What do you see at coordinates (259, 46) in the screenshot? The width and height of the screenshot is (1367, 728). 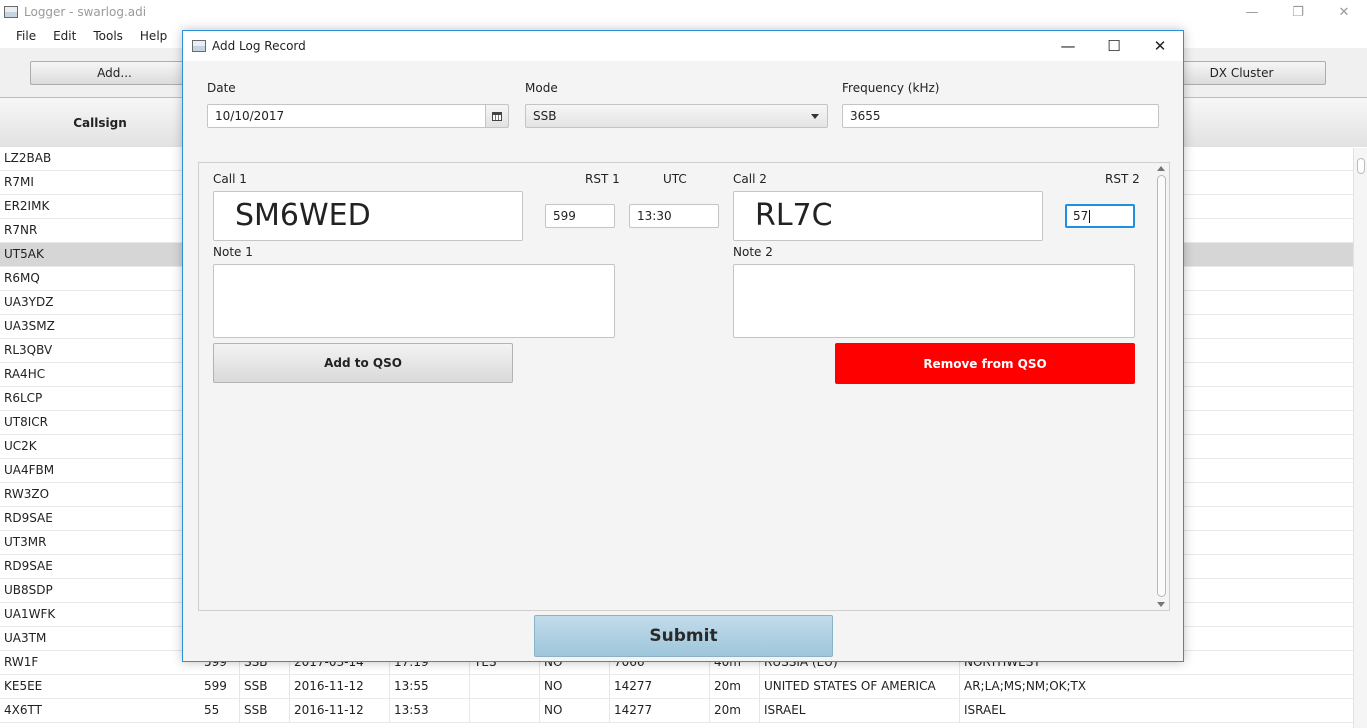 I see `dialog-title: Add Log Record` at bounding box center [259, 46].